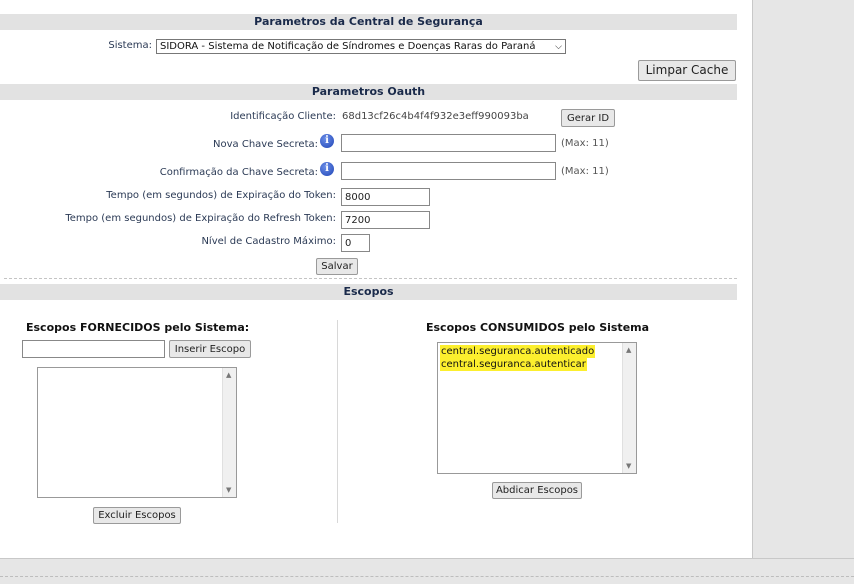 The image size is (854, 584). Describe the element at coordinates (585, 143) in the screenshot. I see `nova-chave-max: (Max: 11)` at that location.